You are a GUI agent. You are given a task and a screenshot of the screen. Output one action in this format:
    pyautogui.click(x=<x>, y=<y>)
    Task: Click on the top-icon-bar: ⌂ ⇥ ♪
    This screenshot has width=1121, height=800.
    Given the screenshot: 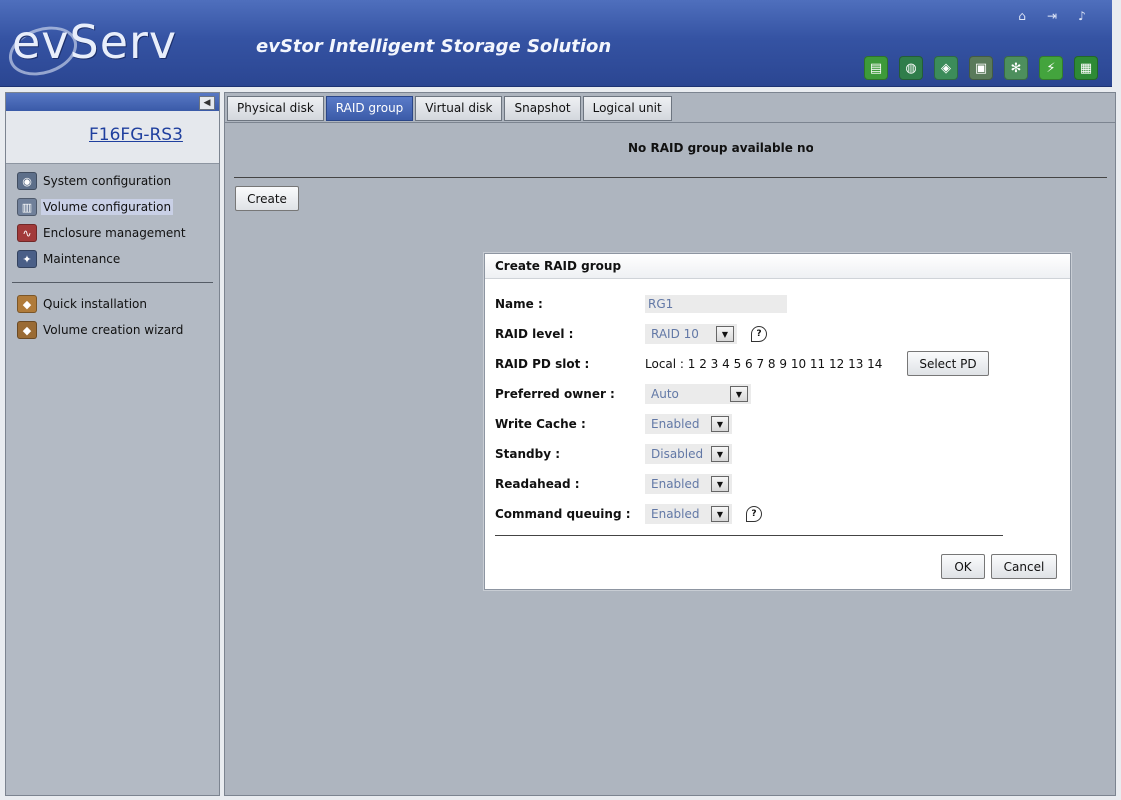 What is the action you would take?
    pyautogui.click(x=1052, y=16)
    